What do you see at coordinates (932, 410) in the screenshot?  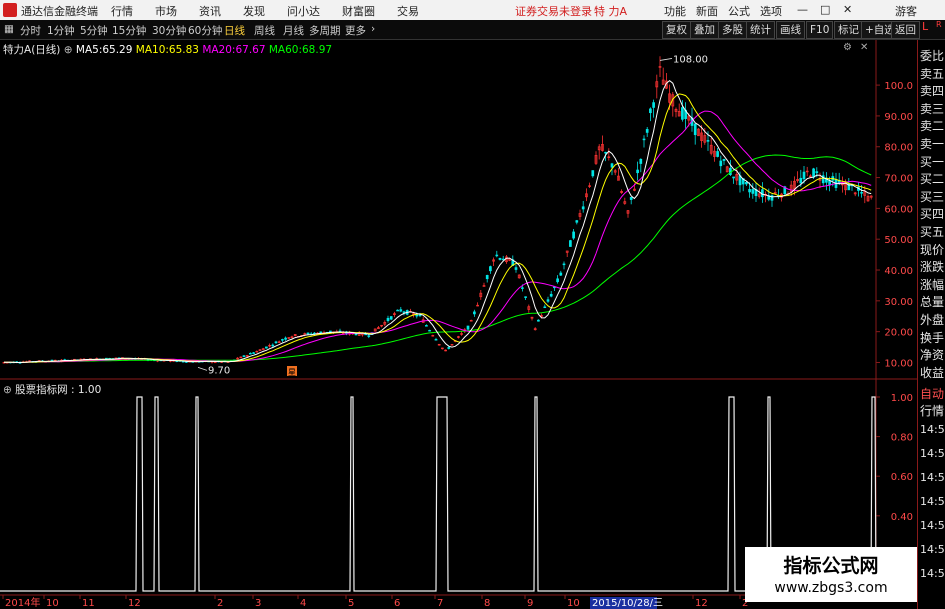 I see `panel-tab-1: 行情` at bounding box center [932, 410].